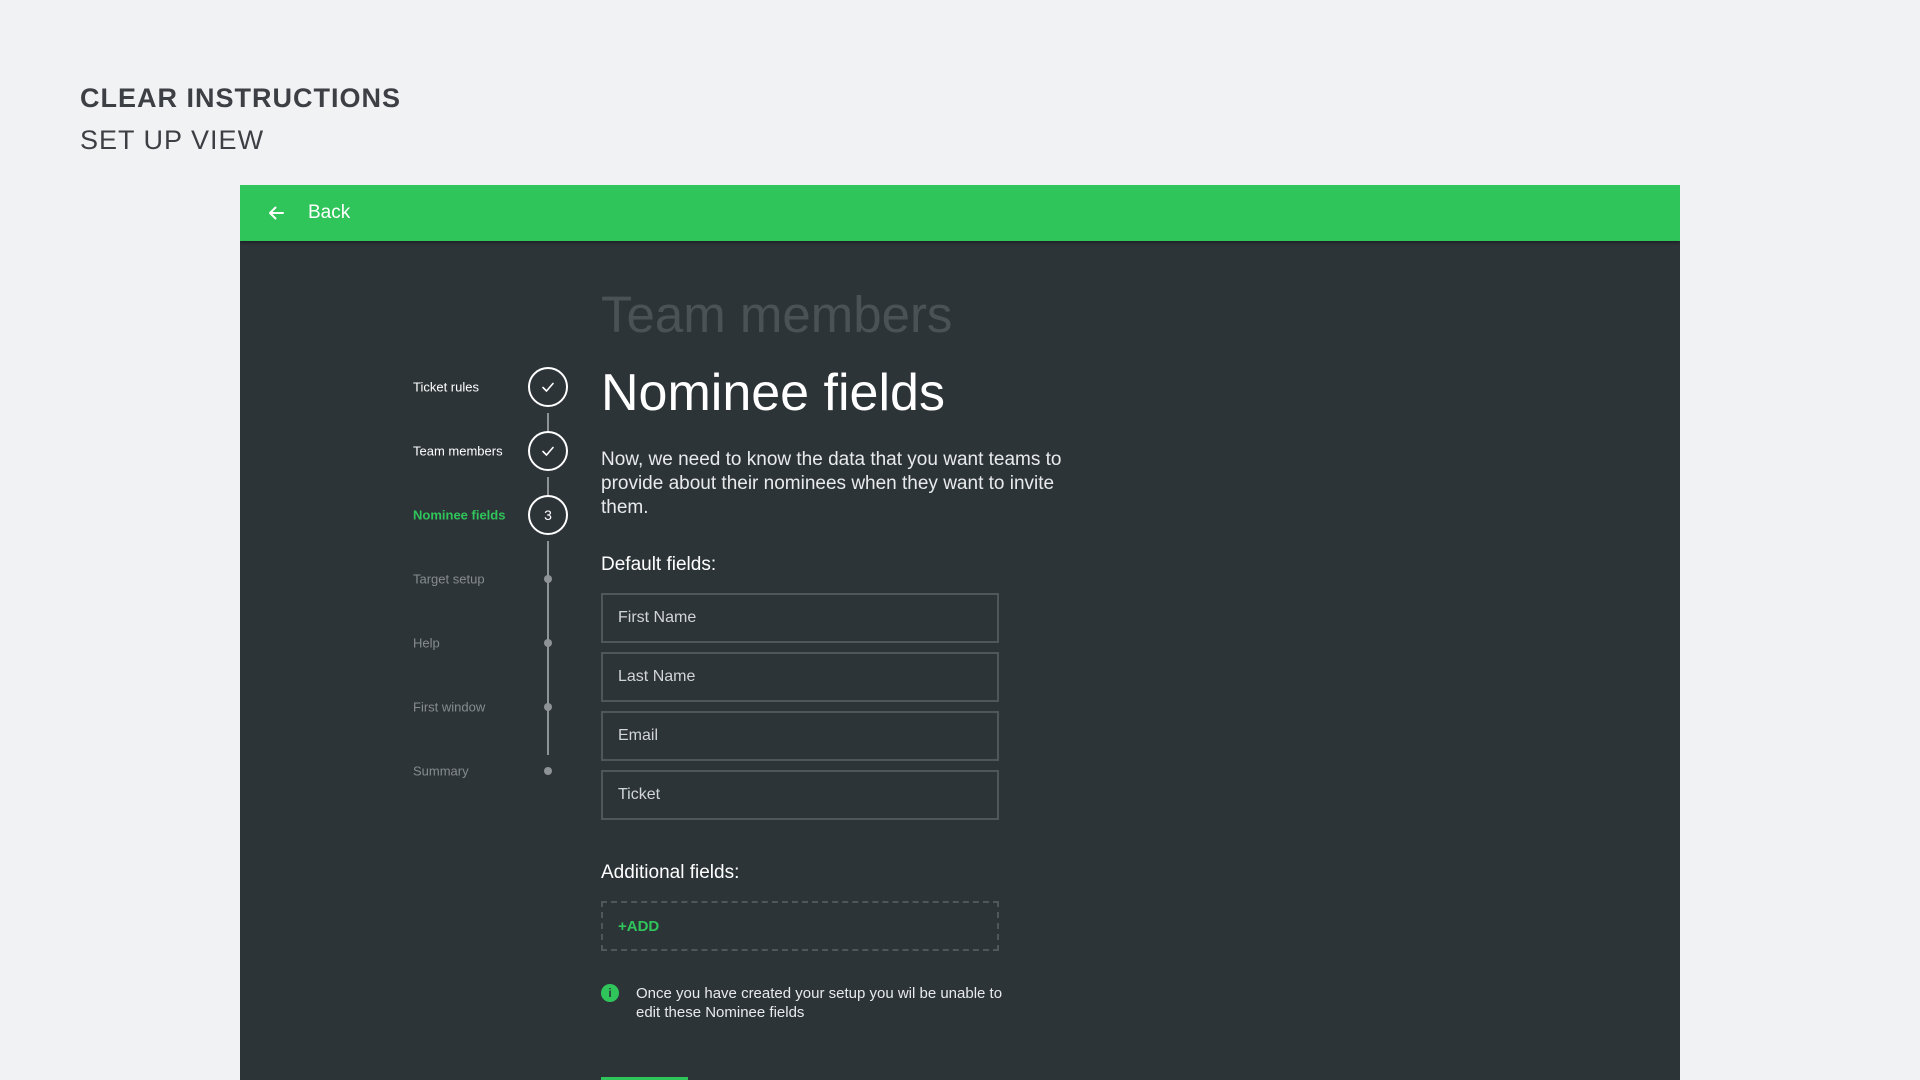 Image resolution: width=1920 pixels, height=1080 pixels. I want to click on page-title: Nominee fields, so click(773, 393).